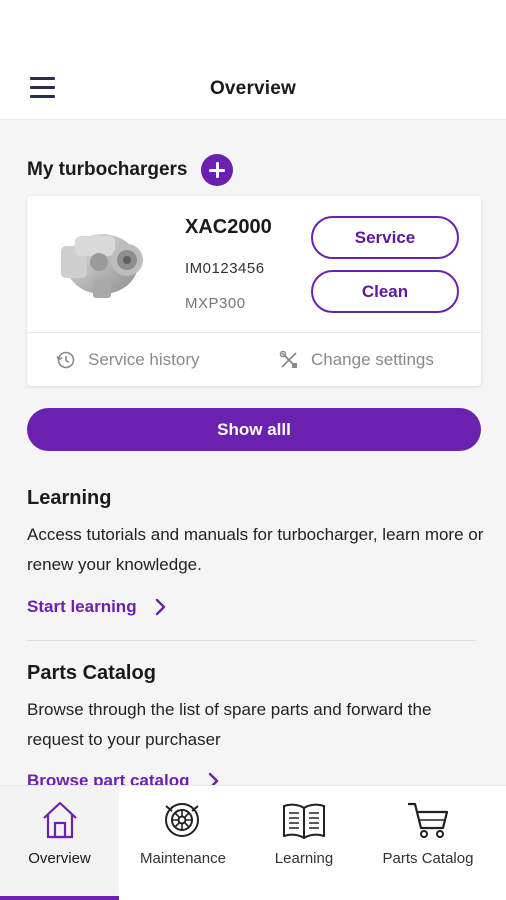  Describe the element at coordinates (65, 359) in the screenshot. I see `history-icon` at that location.